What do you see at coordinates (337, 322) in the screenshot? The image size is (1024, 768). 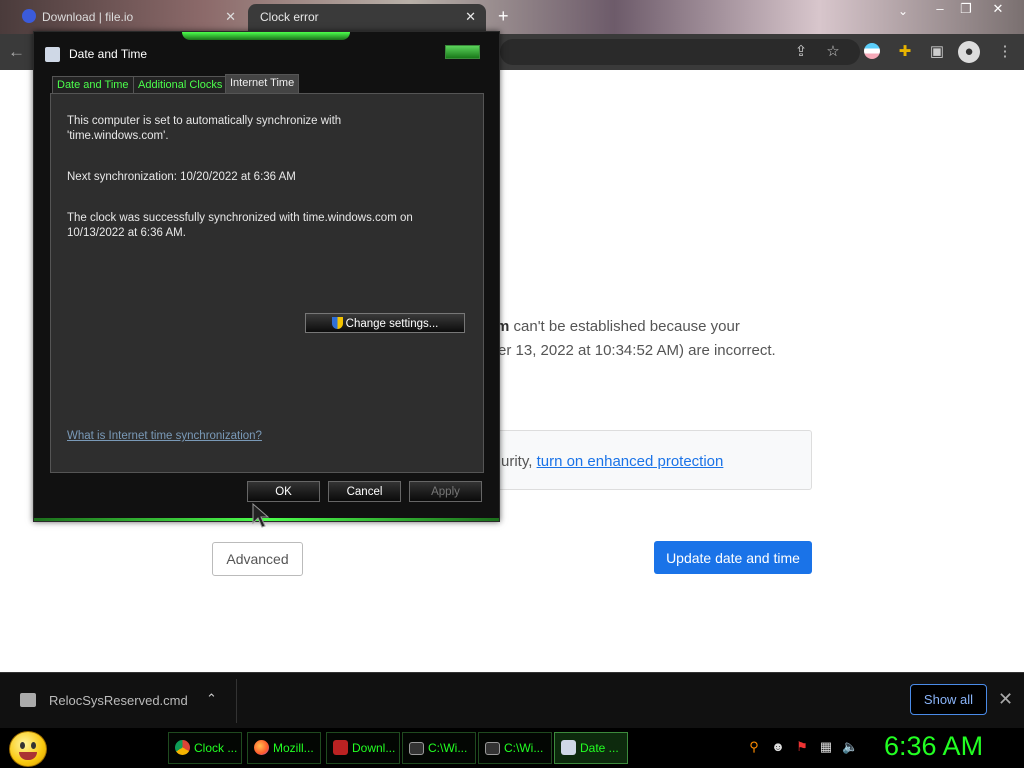 I see `uac-shield-icon` at bounding box center [337, 322].